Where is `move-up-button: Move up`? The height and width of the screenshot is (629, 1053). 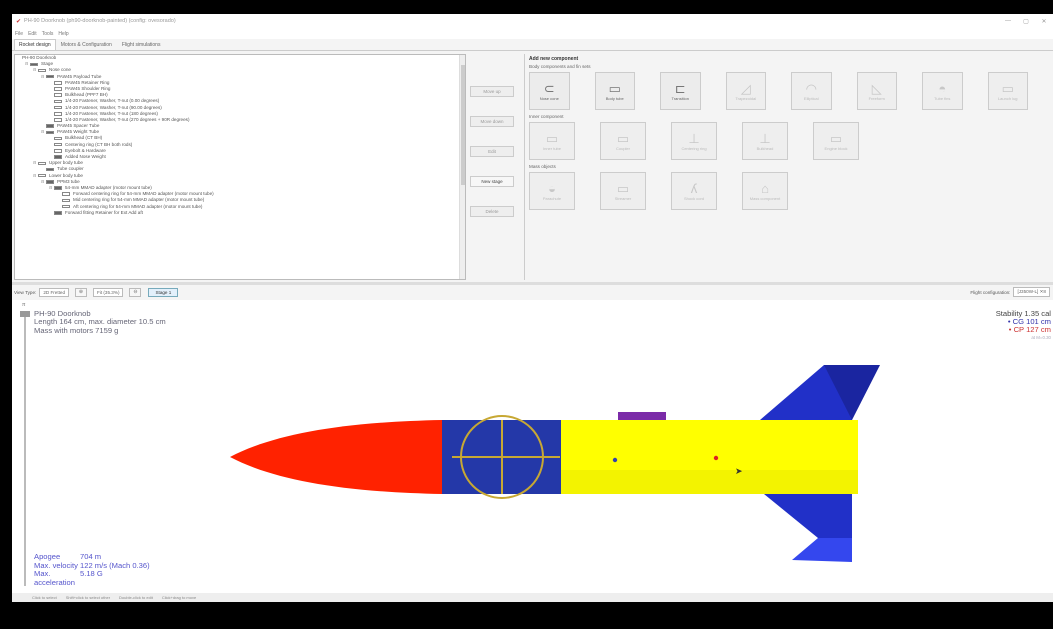
move-up-button: Move up is located at coordinates (492, 91).